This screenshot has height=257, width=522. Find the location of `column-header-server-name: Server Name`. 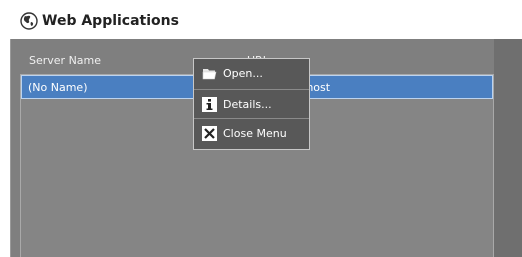

column-header-server-name: Server Name is located at coordinates (65, 60).